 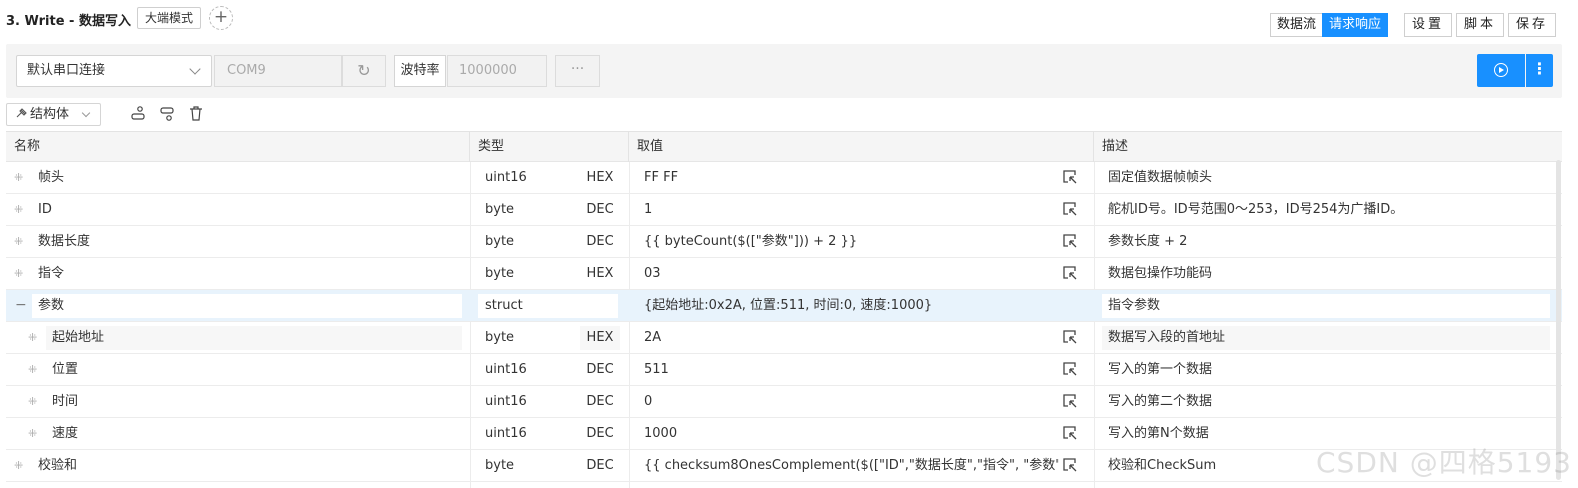 I want to click on field-value: 1000, so click(x=851, y=433).